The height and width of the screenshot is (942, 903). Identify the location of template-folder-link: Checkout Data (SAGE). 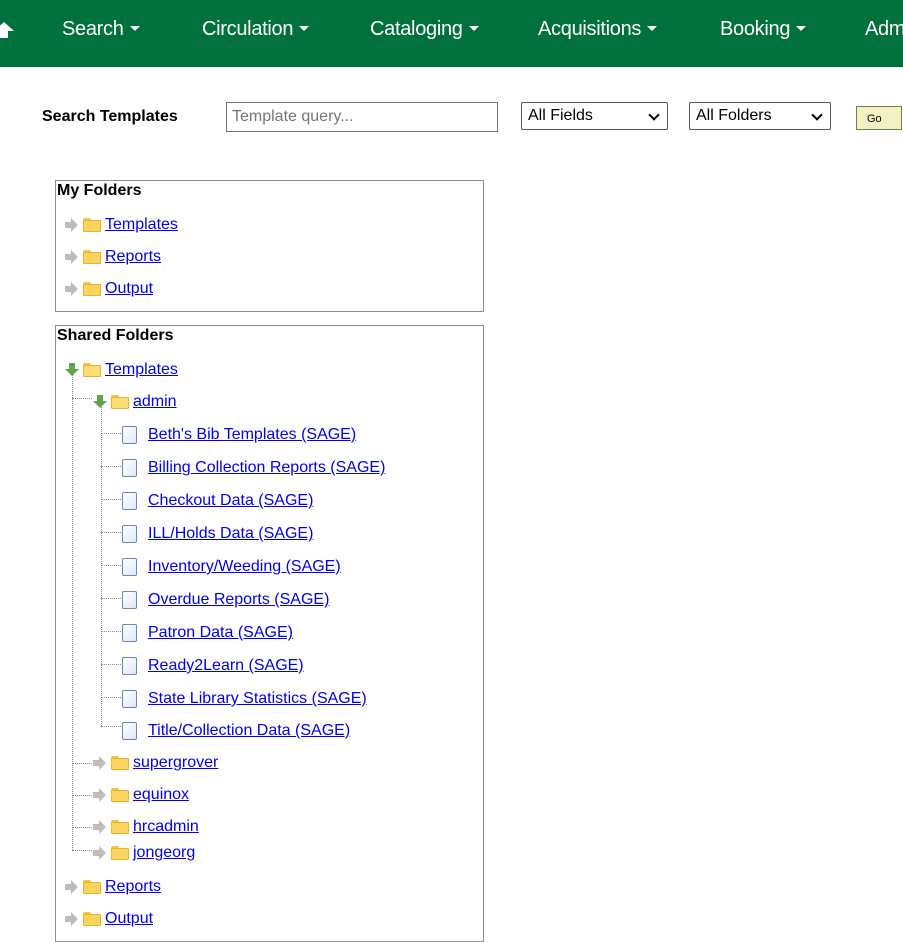
(230, 501).